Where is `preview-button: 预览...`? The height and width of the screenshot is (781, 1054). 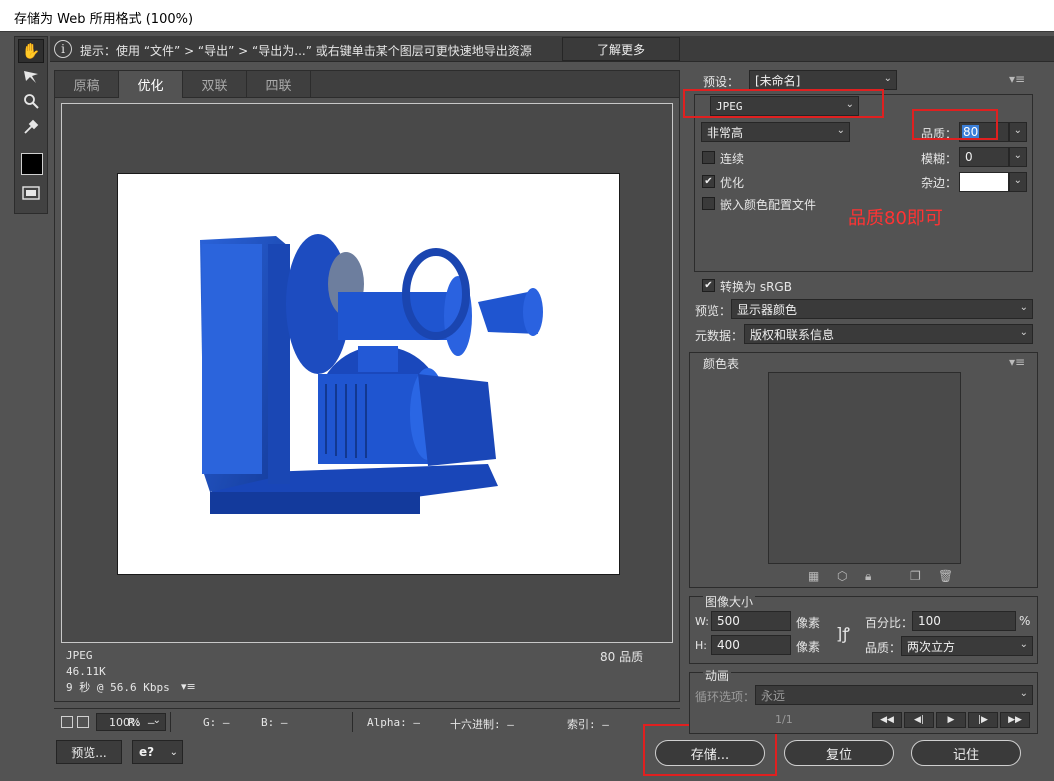
preview-button: 预览... is located at coordinates (89, 752).